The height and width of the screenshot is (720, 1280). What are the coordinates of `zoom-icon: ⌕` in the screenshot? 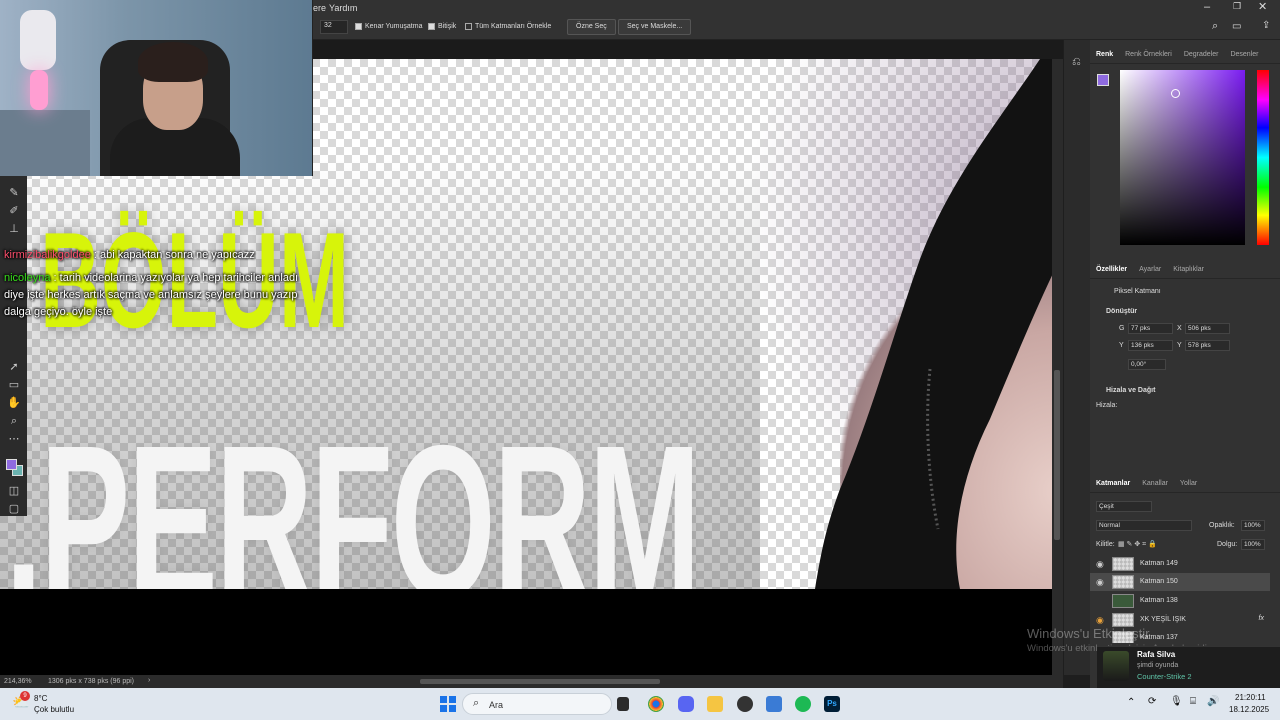 It's located at (14, 421).